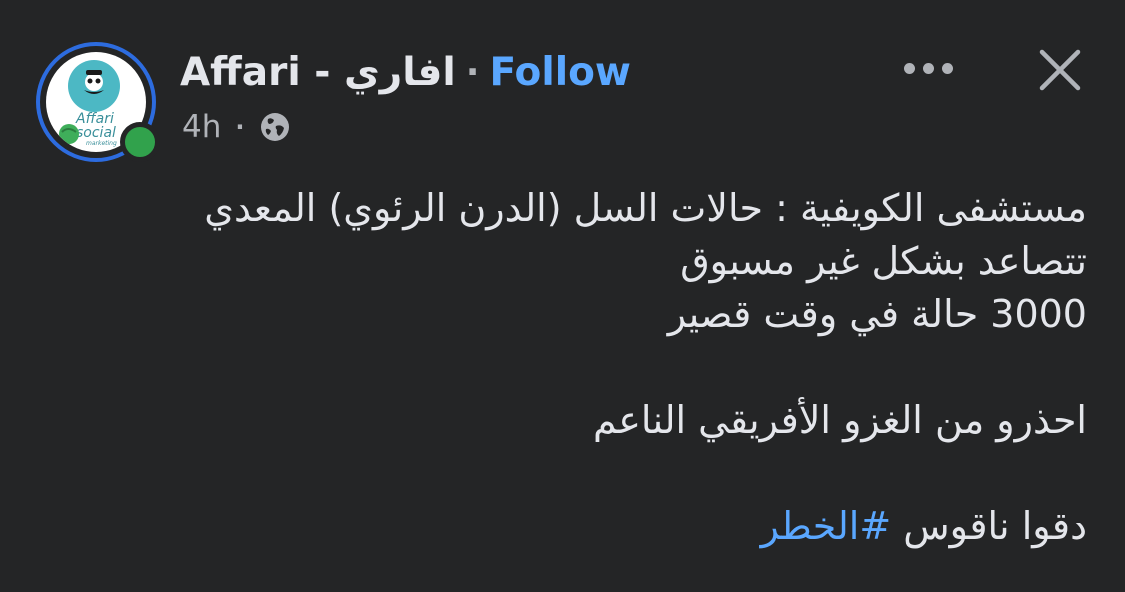 The image size is (1125, 592). I want to click on logo-mascot-icon, so click(94, 86).